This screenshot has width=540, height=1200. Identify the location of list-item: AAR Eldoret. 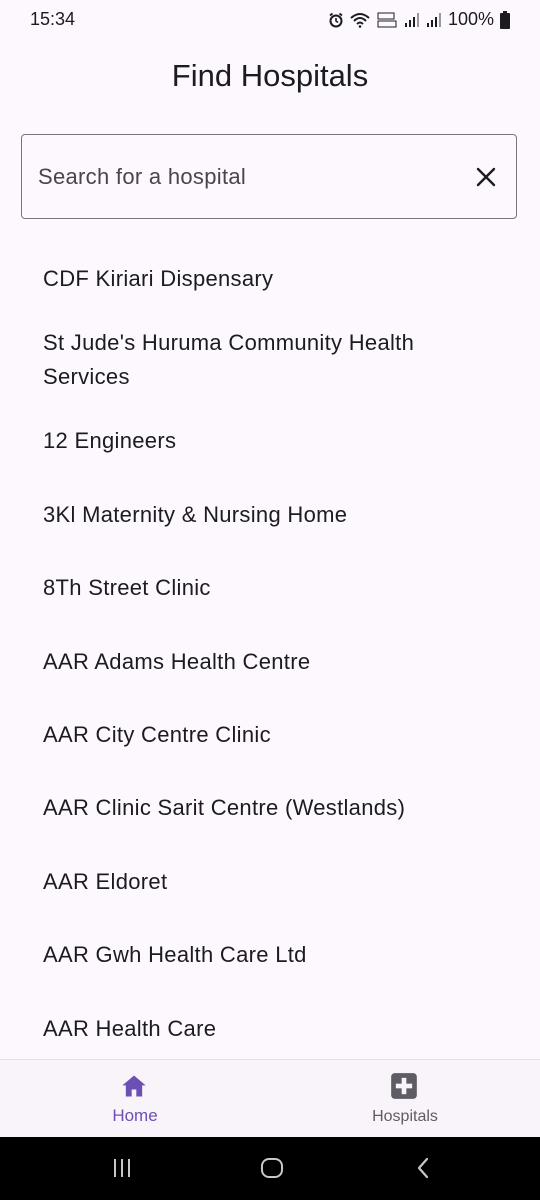
(273, 882).